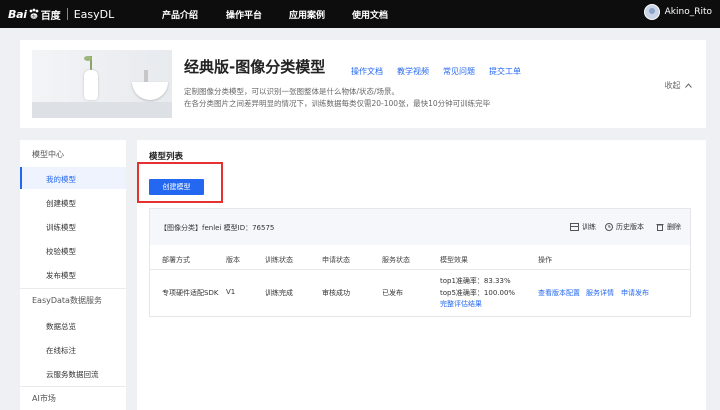 The image size is (720, 410). Describe the element at coordinates (61, 350) in the screenshot. I see `sidebar-item-online-labeling: 在线标注` at that location.